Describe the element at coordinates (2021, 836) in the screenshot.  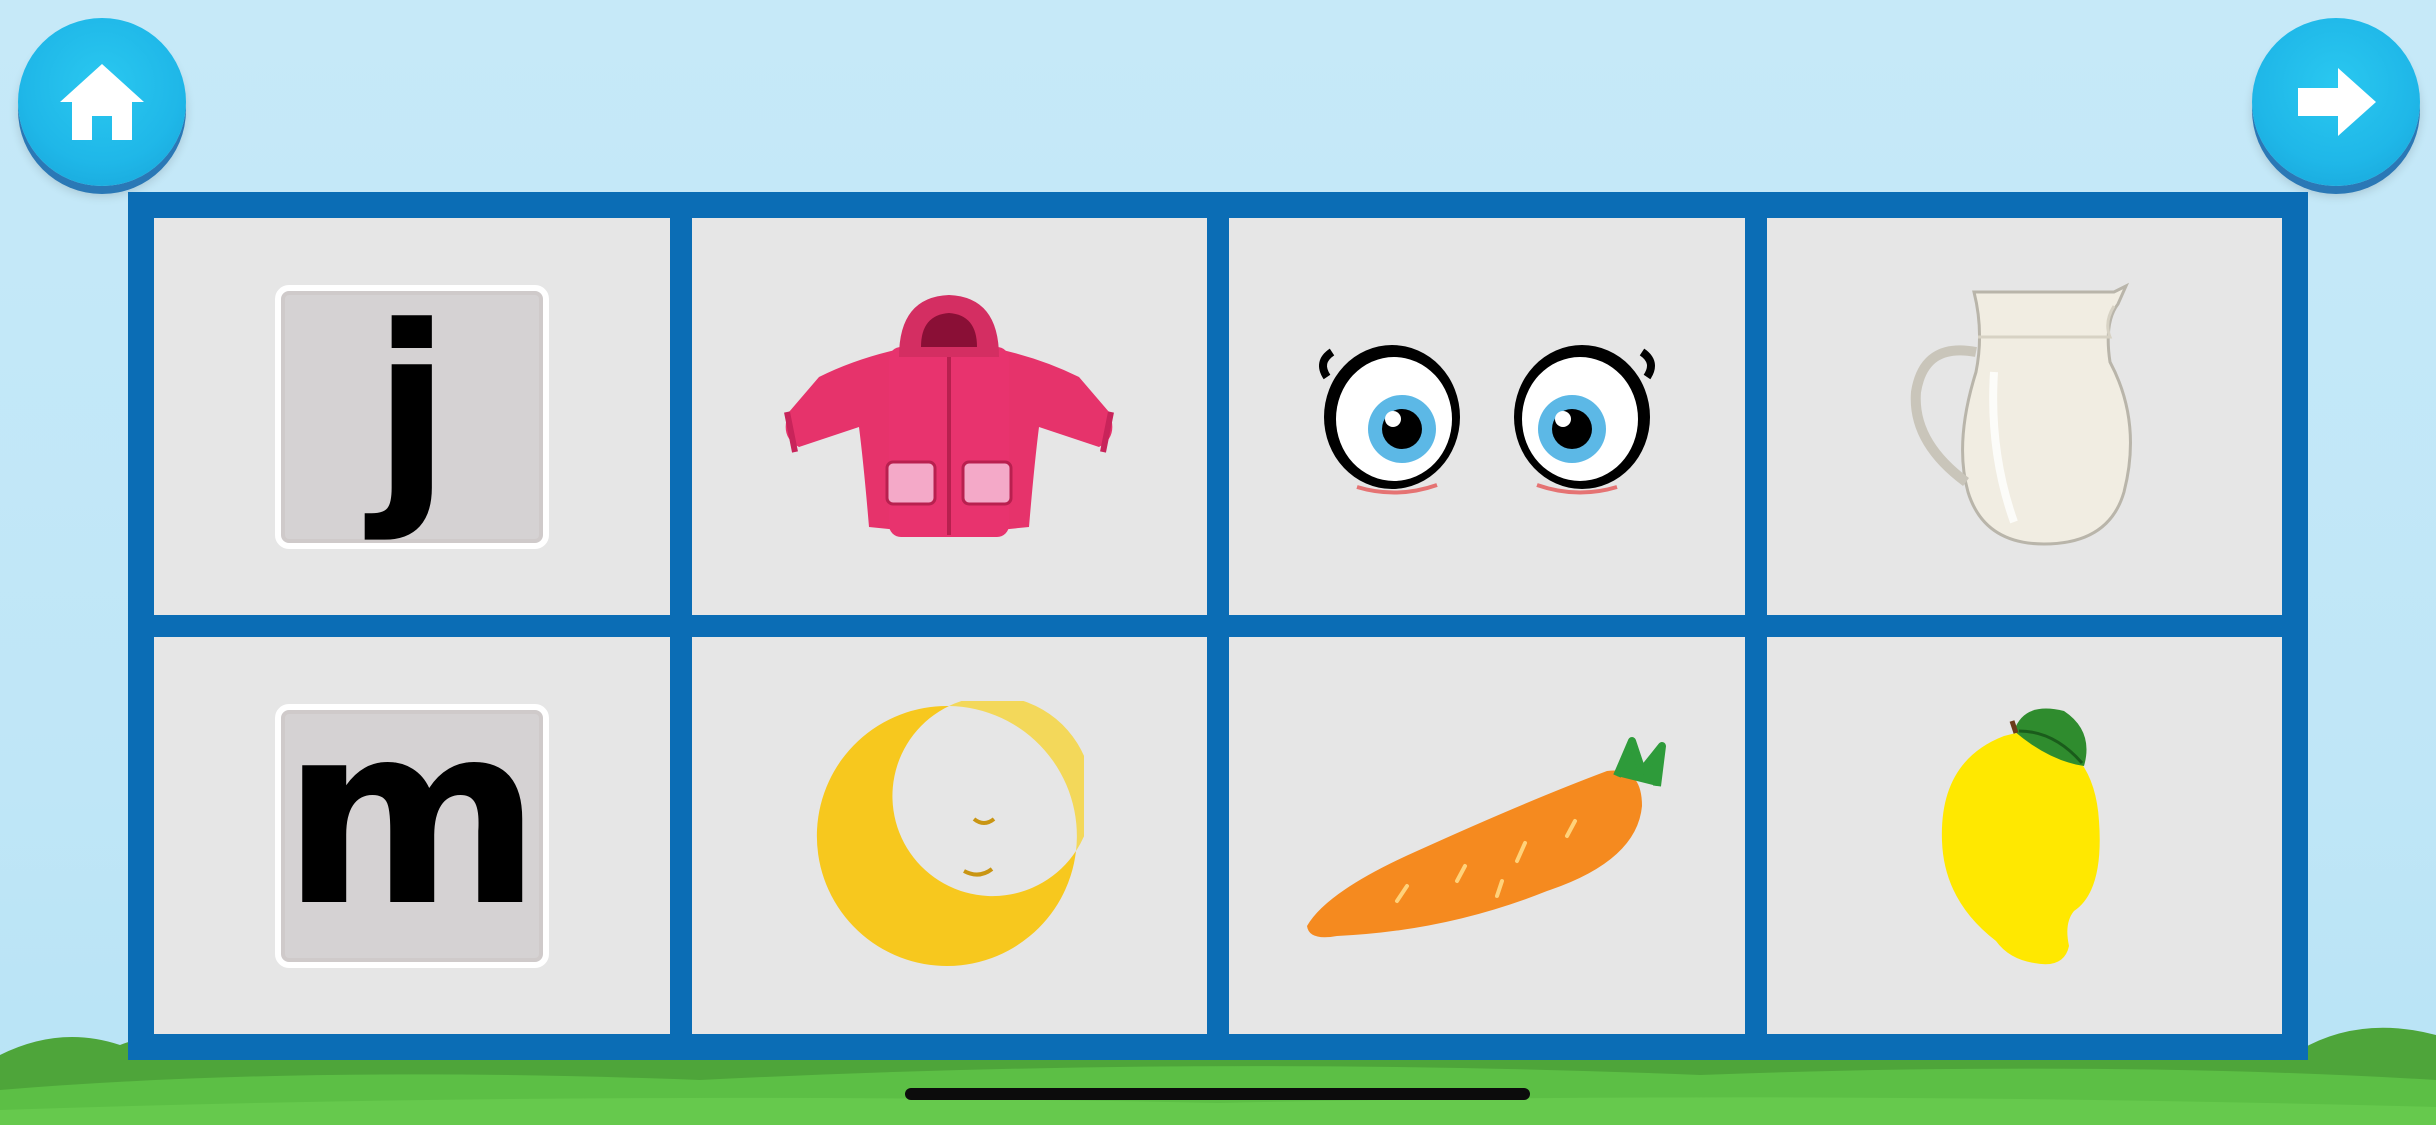
I see `mango-icon` at that location.